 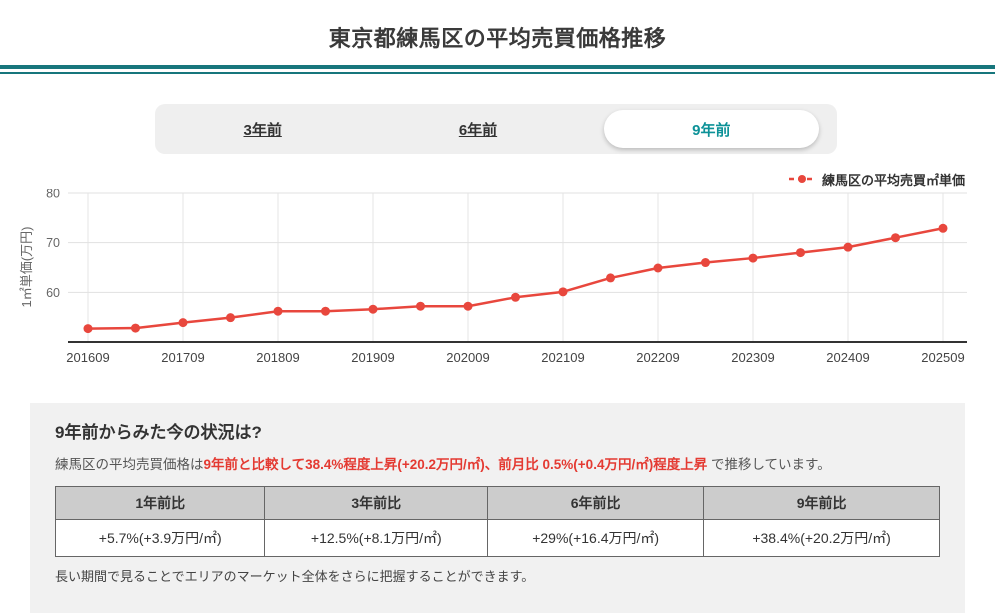 I want to click on tab-3-years-ago-label: 3年前, so click(x=262, y=130).